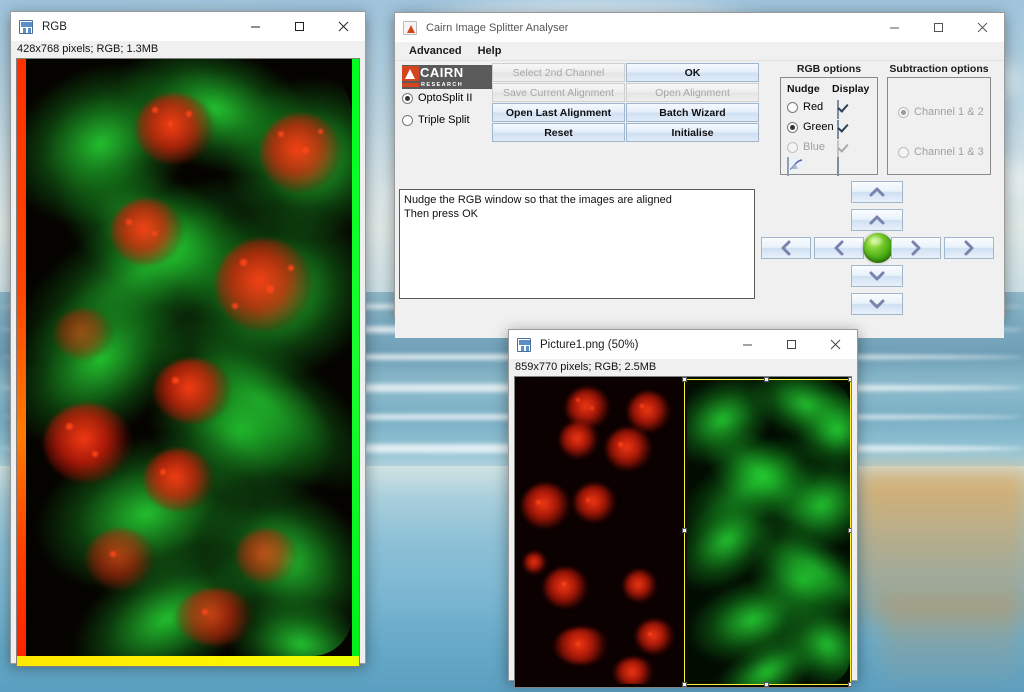 Image resolution: width=1024 pixels, height=692 pixels. What do you see at coordinates (877, 304) in the screenshot?
I see `nudge-down-coarse-button` at bounding box center [877, 304].